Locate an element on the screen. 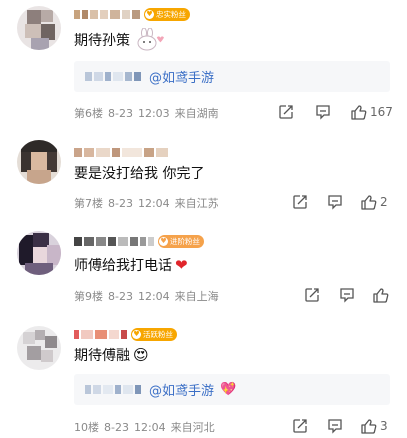 This screenshot has width=407, height=438. like-button: 167 is located at coordinates (371, 112).